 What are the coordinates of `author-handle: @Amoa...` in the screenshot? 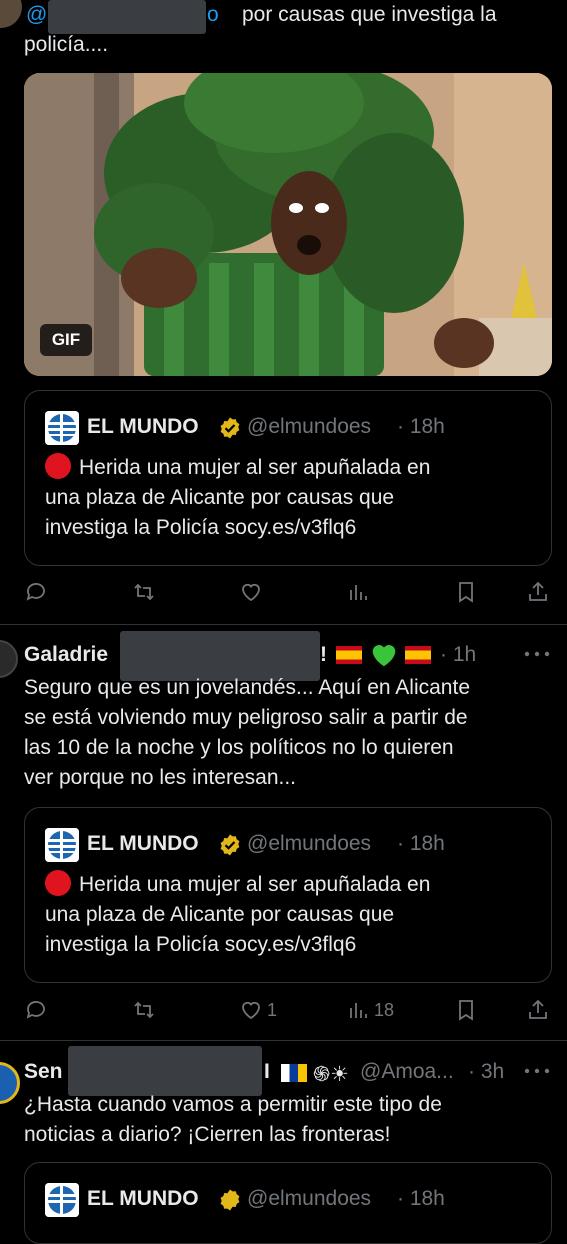 It's located at (407, 1072).